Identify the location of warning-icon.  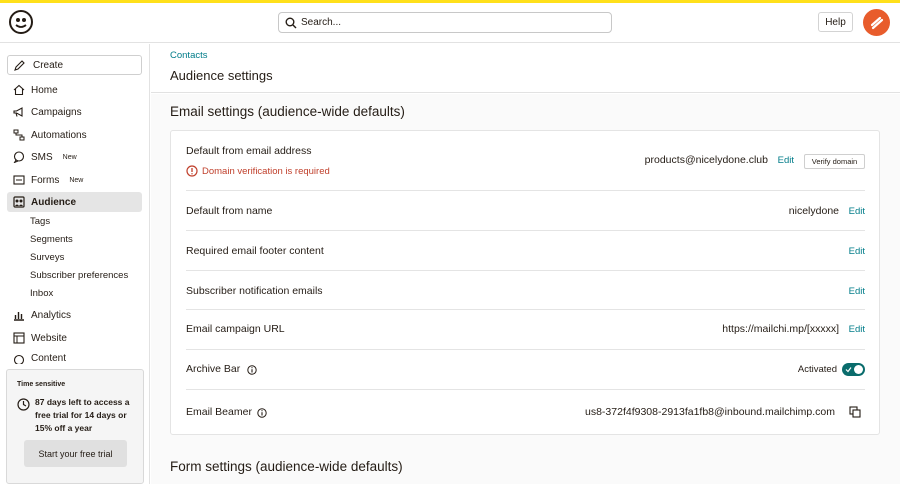
(192, 171).